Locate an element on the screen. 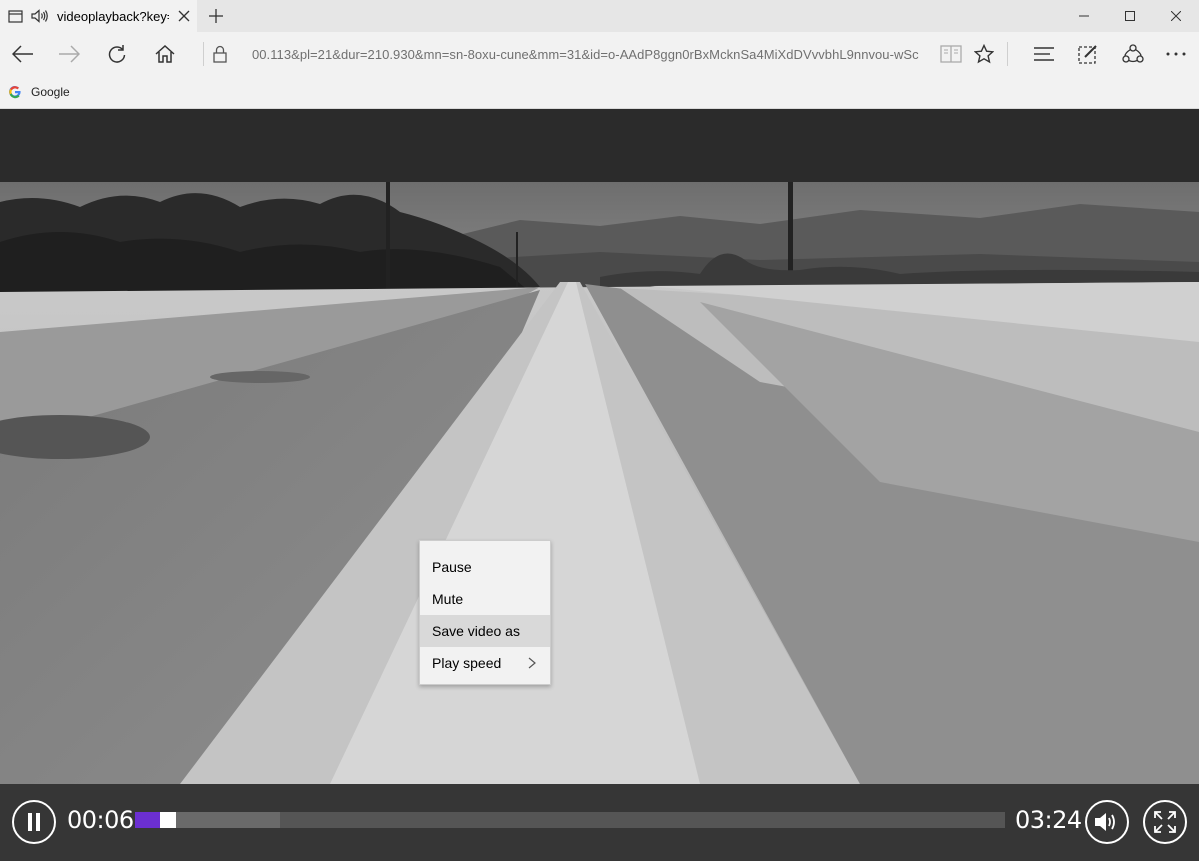 This screenshot has height=861, width=1199. refresh-icon is located at coordinates (117, 54).